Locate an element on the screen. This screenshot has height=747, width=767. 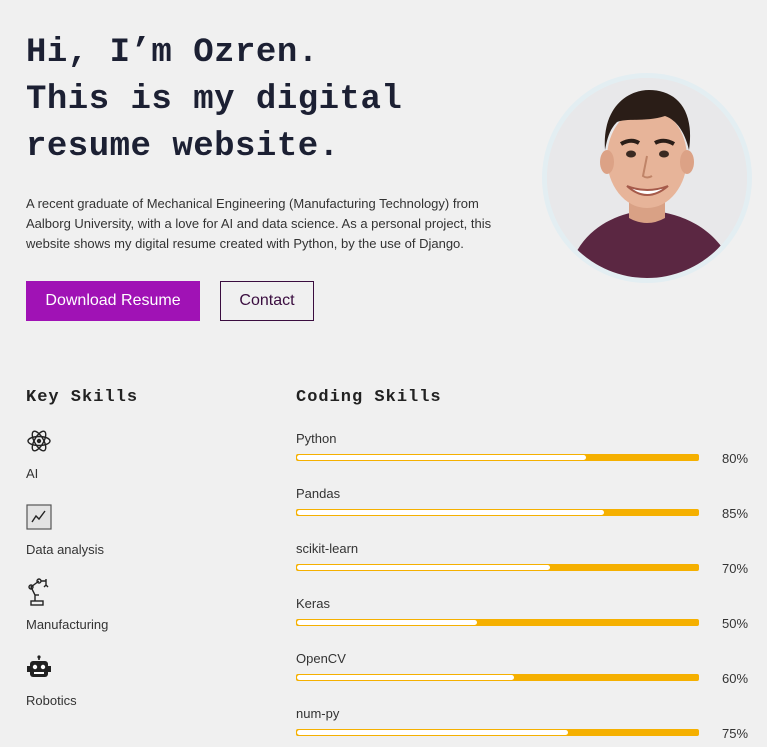
coding-skills-title: Coding Skills is located at coordinates (369, 397).